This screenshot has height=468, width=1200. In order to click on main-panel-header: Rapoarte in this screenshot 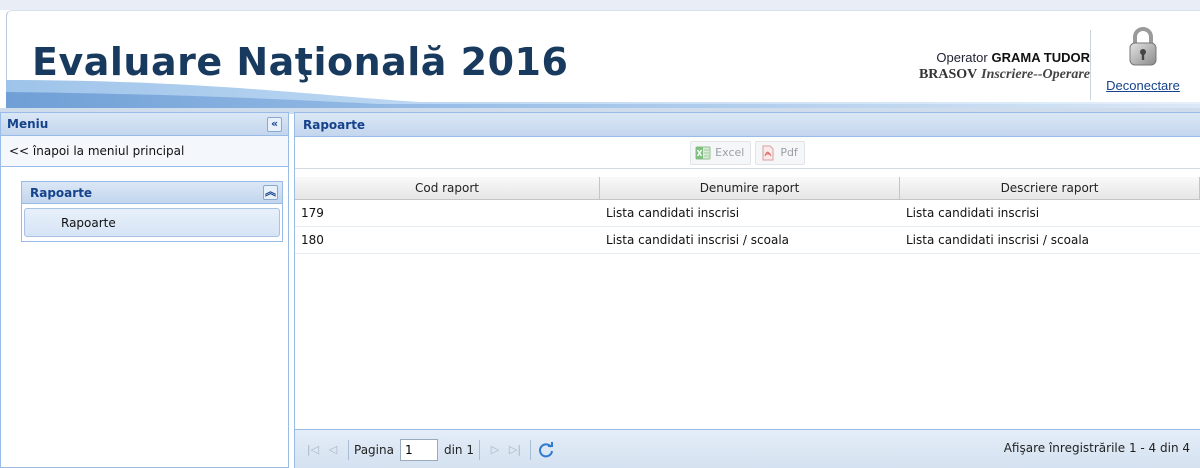, I will do `click(747, 125)`.